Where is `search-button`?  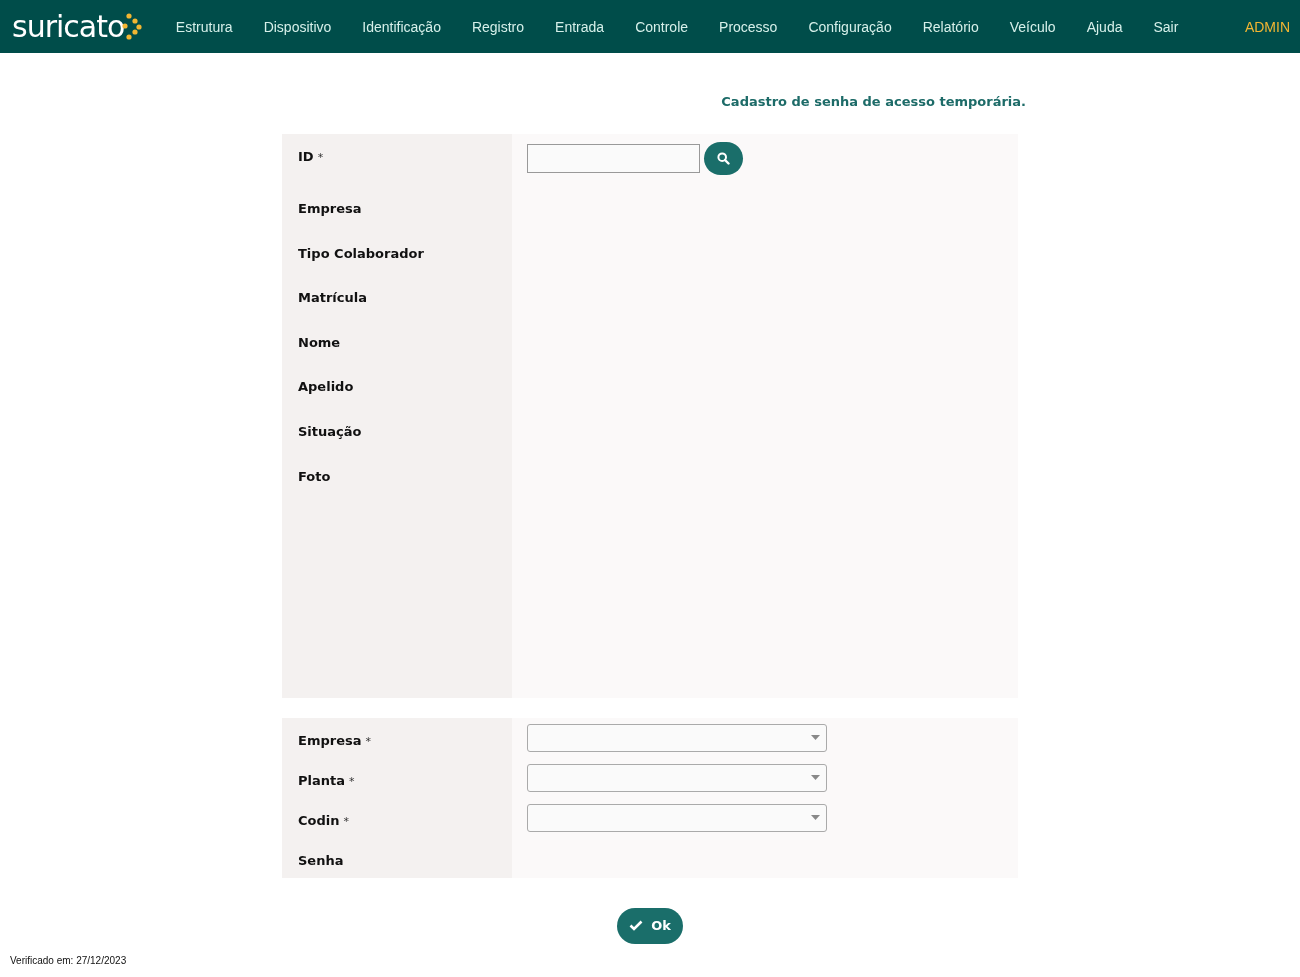 search-button is located at coordinates (723, 158).